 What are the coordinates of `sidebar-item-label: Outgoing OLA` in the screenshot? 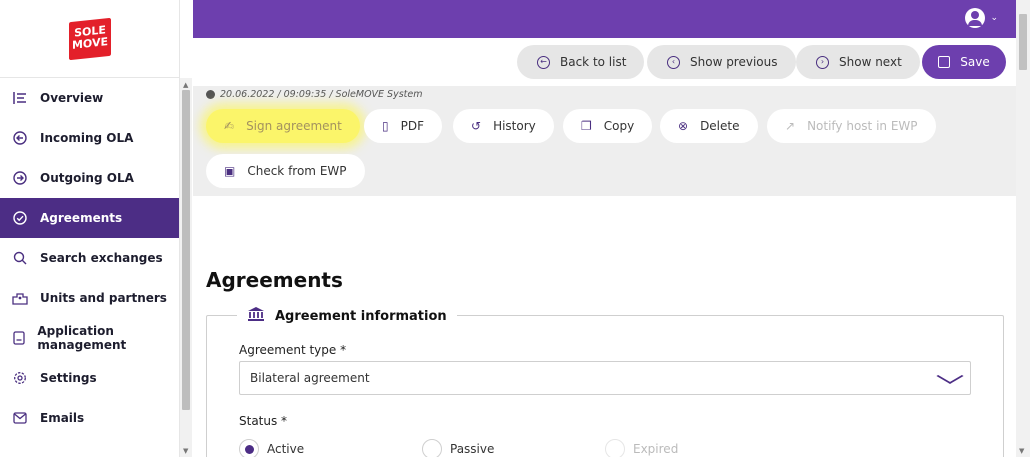 It's located at (87, 178).